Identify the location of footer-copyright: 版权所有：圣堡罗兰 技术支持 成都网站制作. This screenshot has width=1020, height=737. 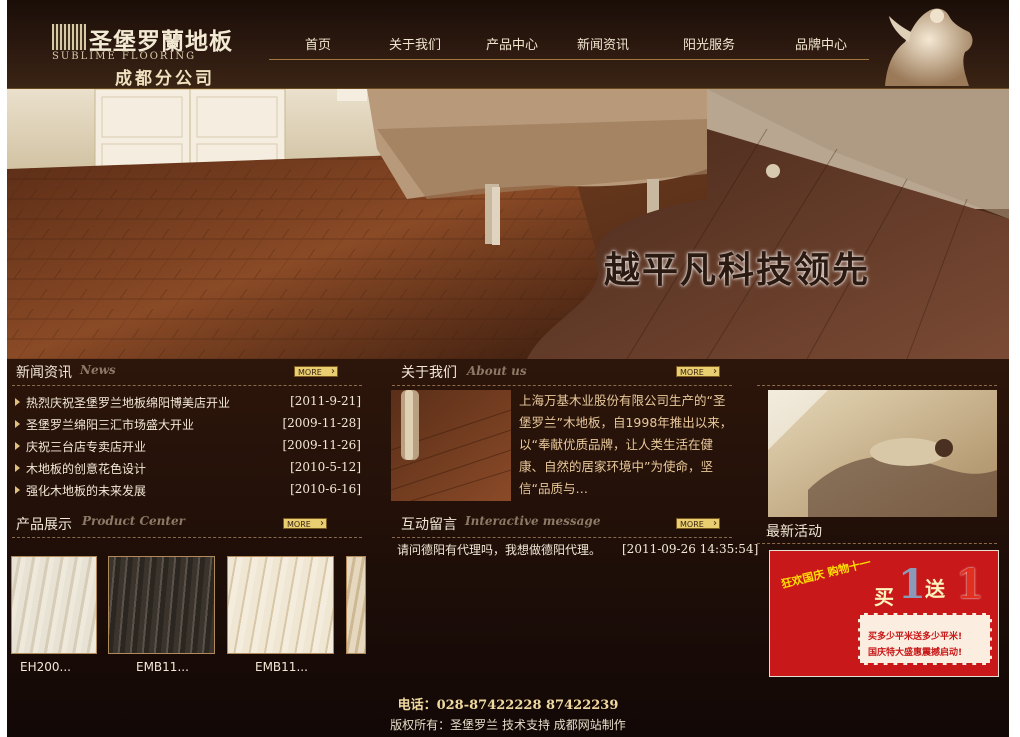
(508, 725).